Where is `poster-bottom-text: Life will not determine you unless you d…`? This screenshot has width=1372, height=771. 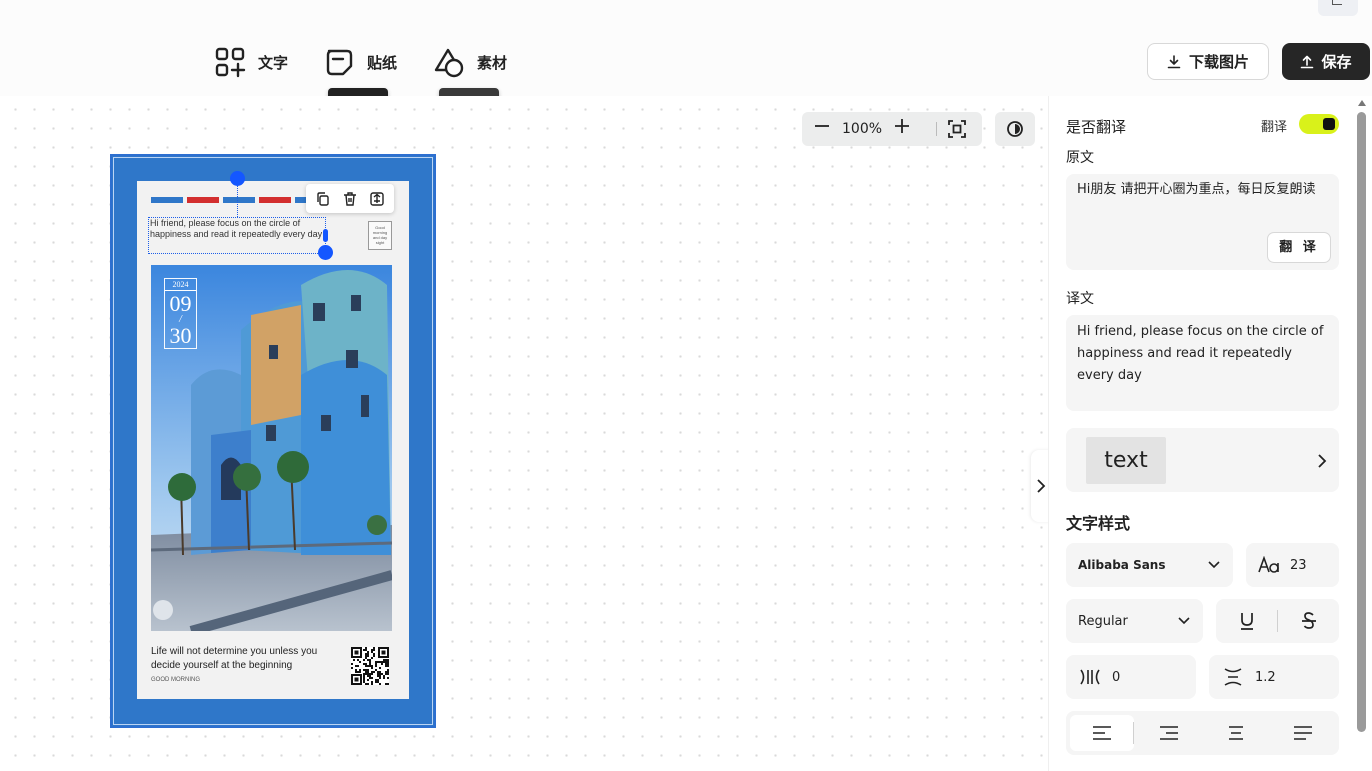
poster-bottom-text: Life will not determine you unless you d… is located at coordinates (246, 659).